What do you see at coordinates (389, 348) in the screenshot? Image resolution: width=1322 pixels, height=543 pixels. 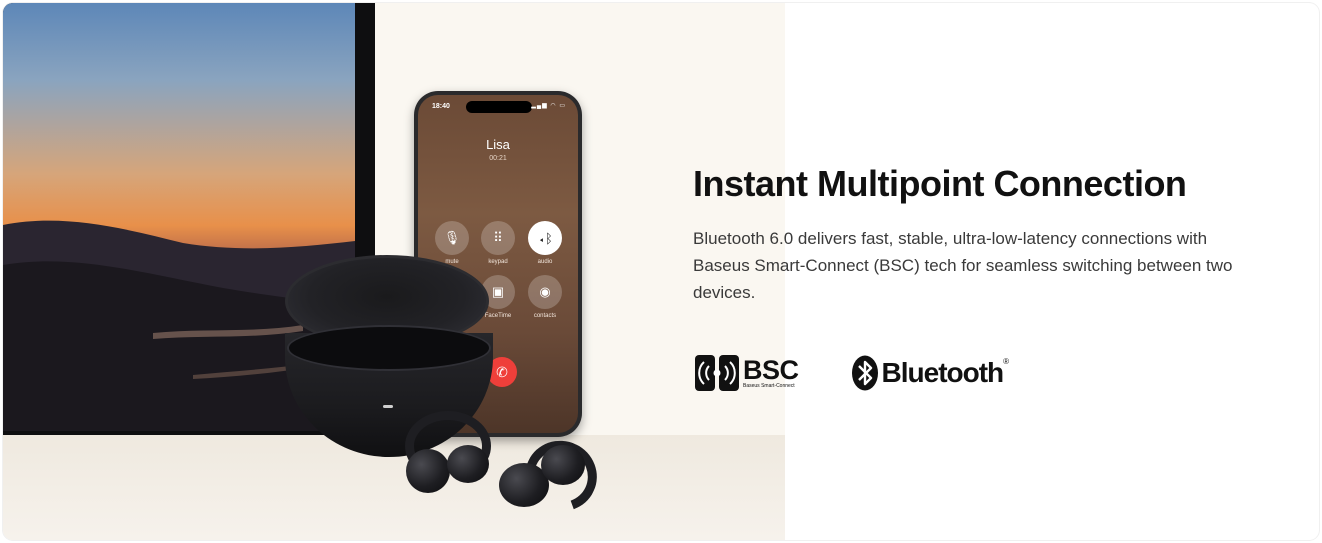 I see `case-opening` at bounding box center [389, 348].